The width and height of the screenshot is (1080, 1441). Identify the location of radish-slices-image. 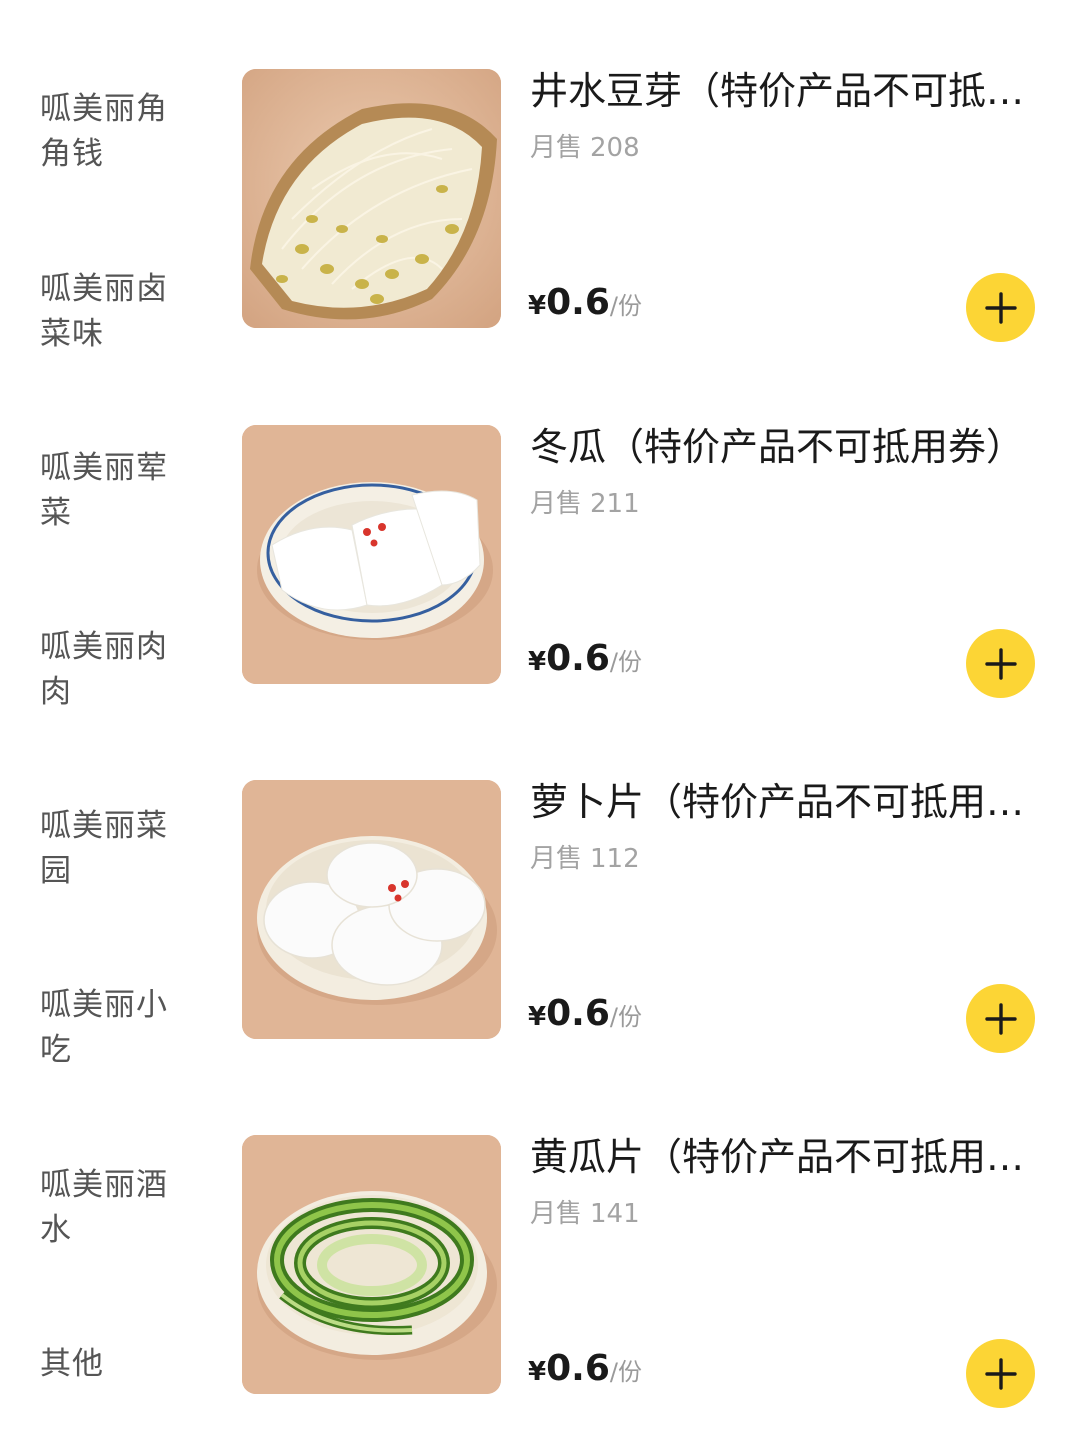
(371, 909).